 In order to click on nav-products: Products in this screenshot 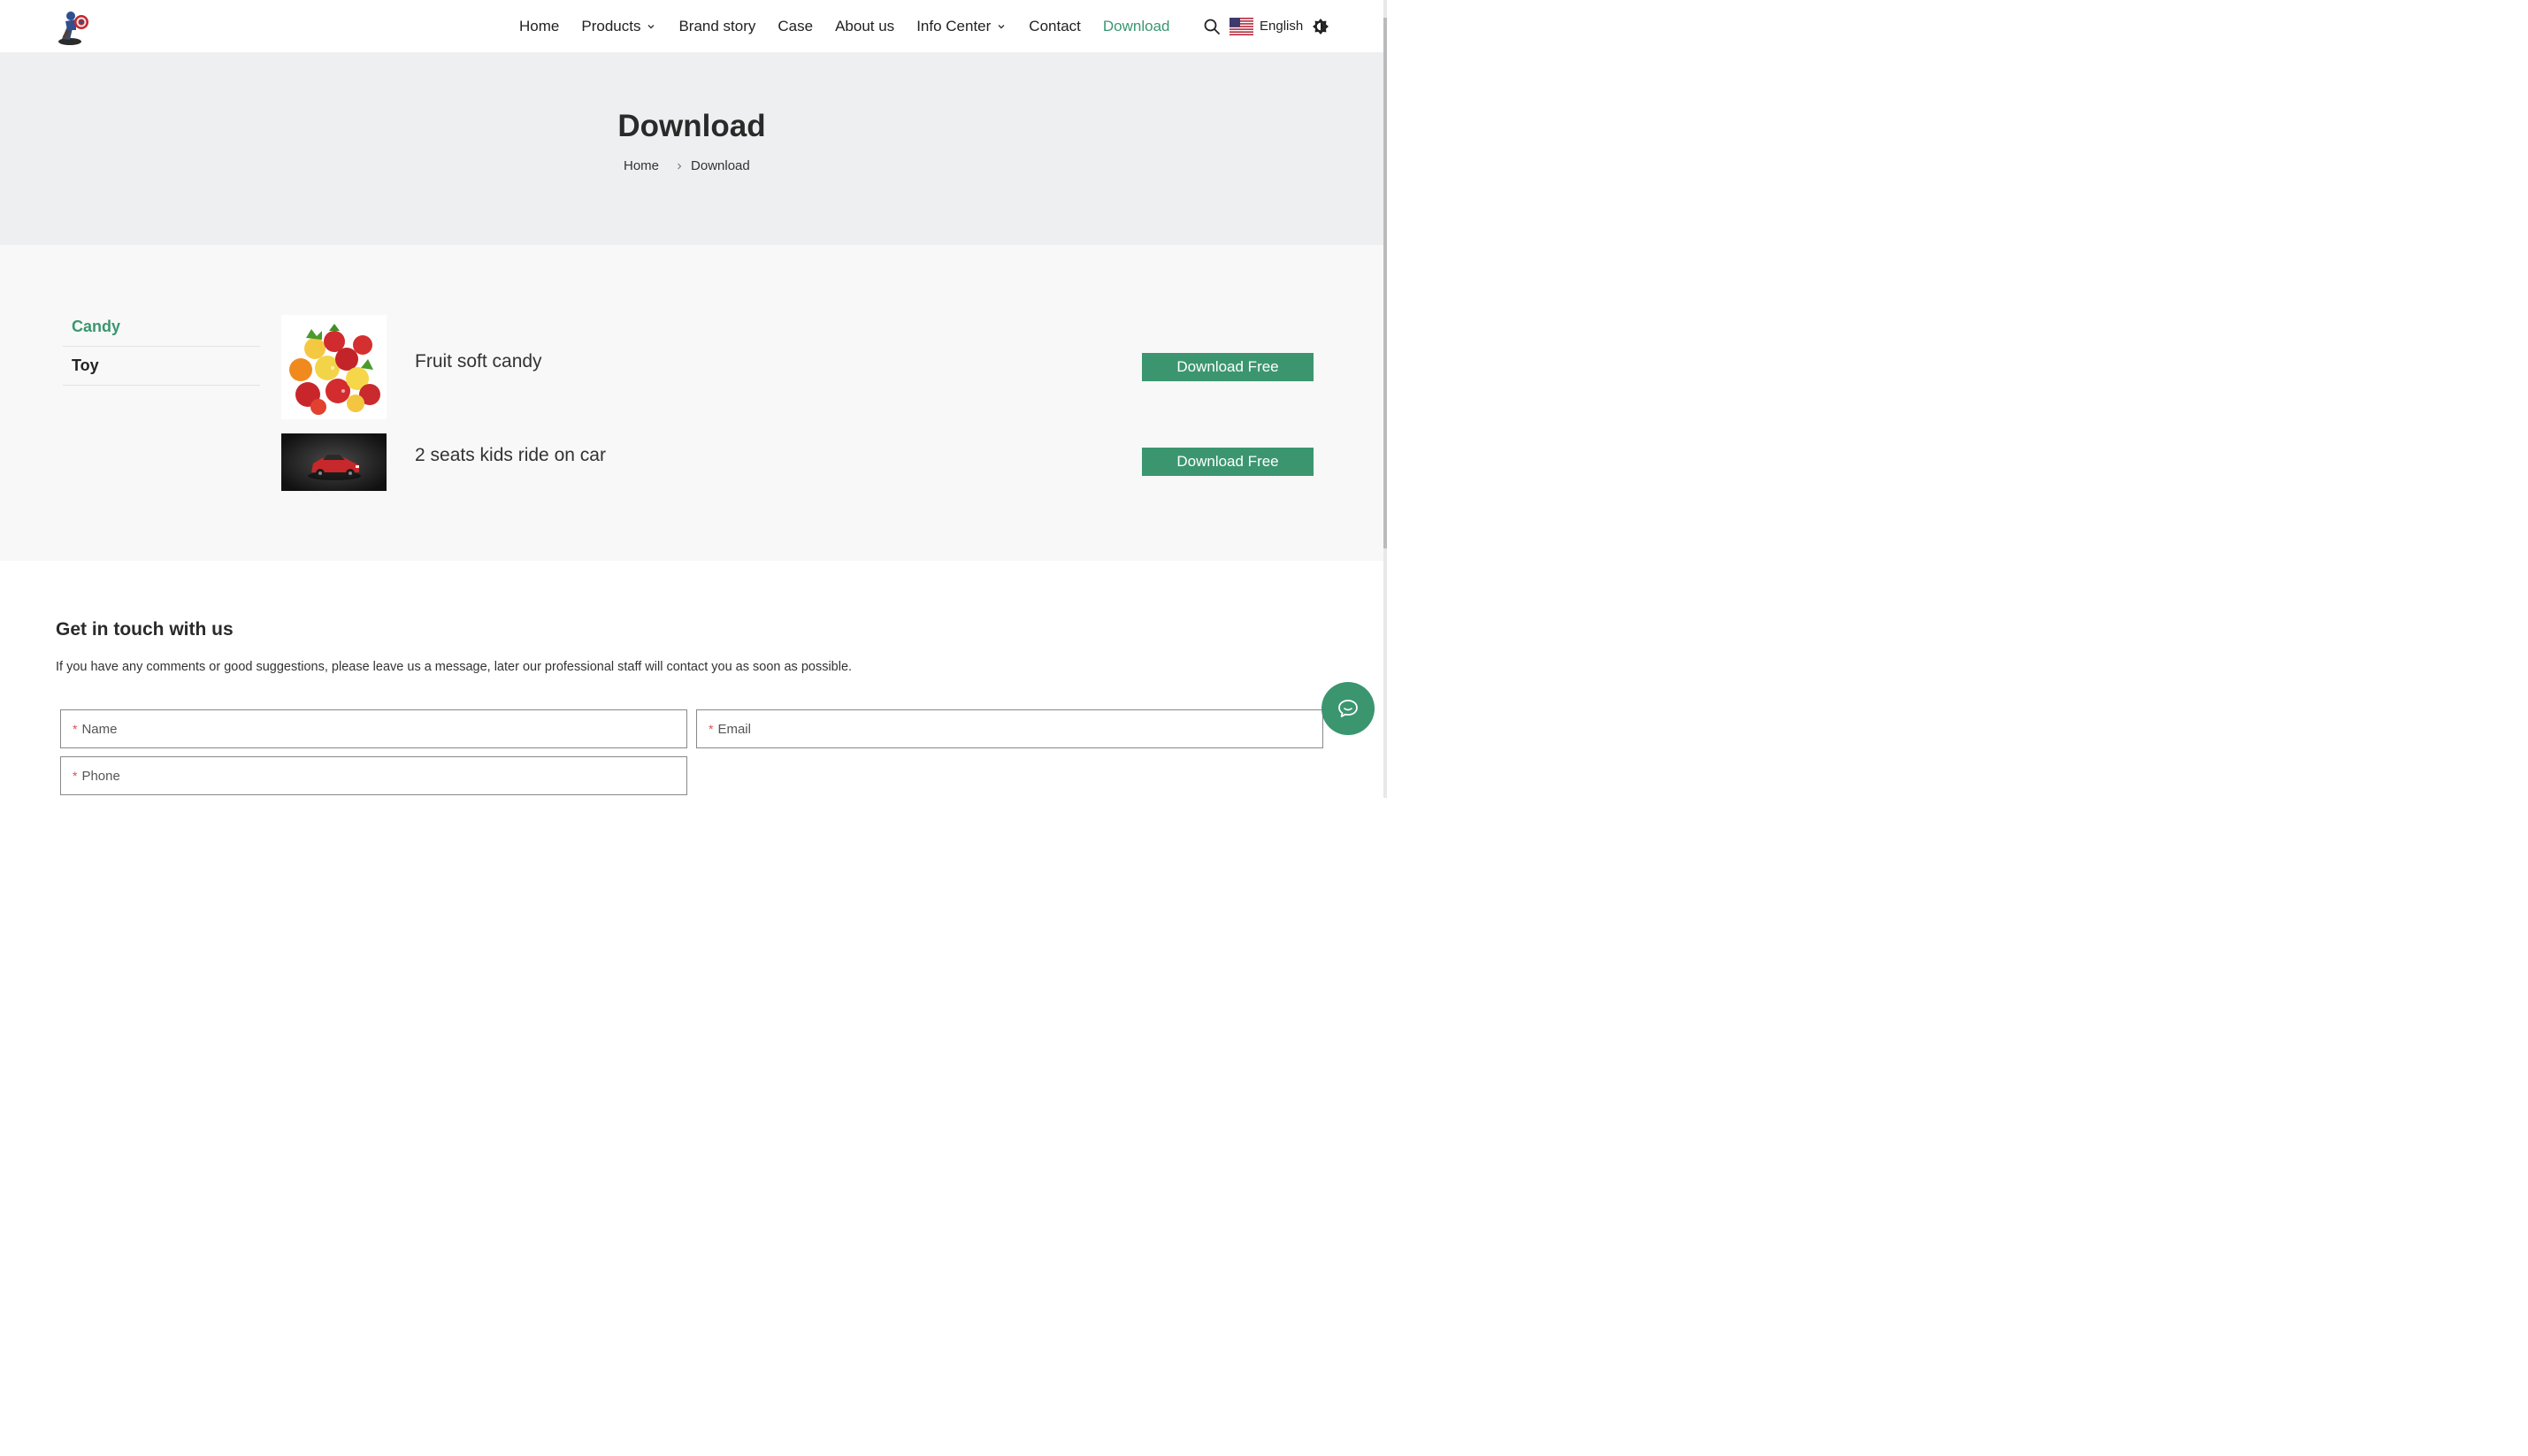, I will do `click(618, 26)`.